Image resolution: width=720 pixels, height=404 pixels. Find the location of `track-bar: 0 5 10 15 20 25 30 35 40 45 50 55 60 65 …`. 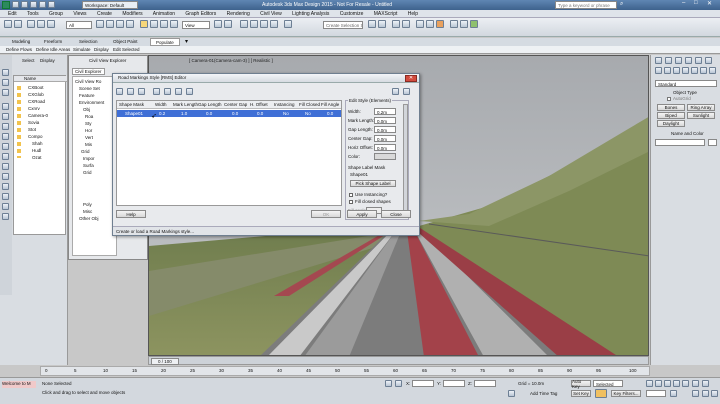

track-bar: 0 5 10 15 20 25 30 35 40 45 50 55 60 65 … is located at coordinates (345, 371).